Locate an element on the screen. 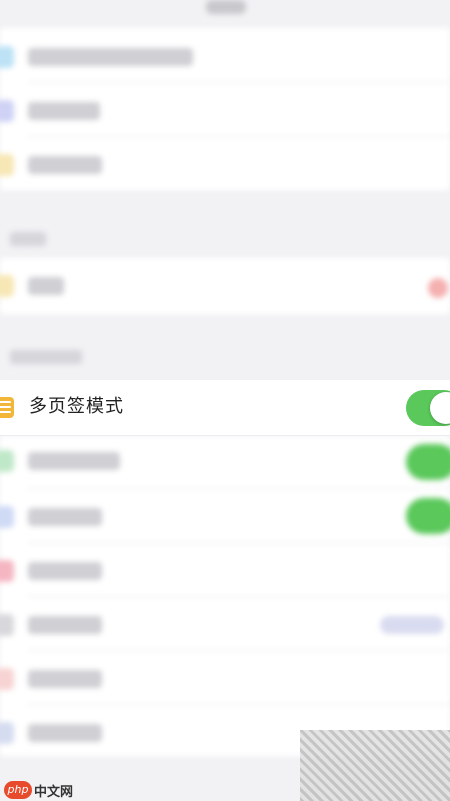 Image resolution: width=450 pixels, height=801 pixels. toggle-knob is located at coordinates (440, 408).